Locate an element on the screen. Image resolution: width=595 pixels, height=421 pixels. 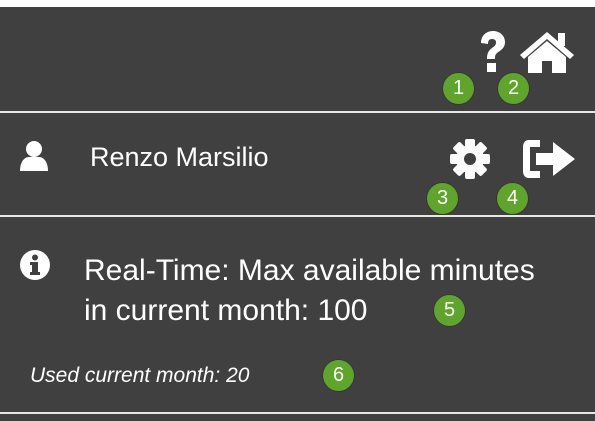
realtime-limit-line-1: Real-Time: Max available minutes is located at coordinates (309, 270).